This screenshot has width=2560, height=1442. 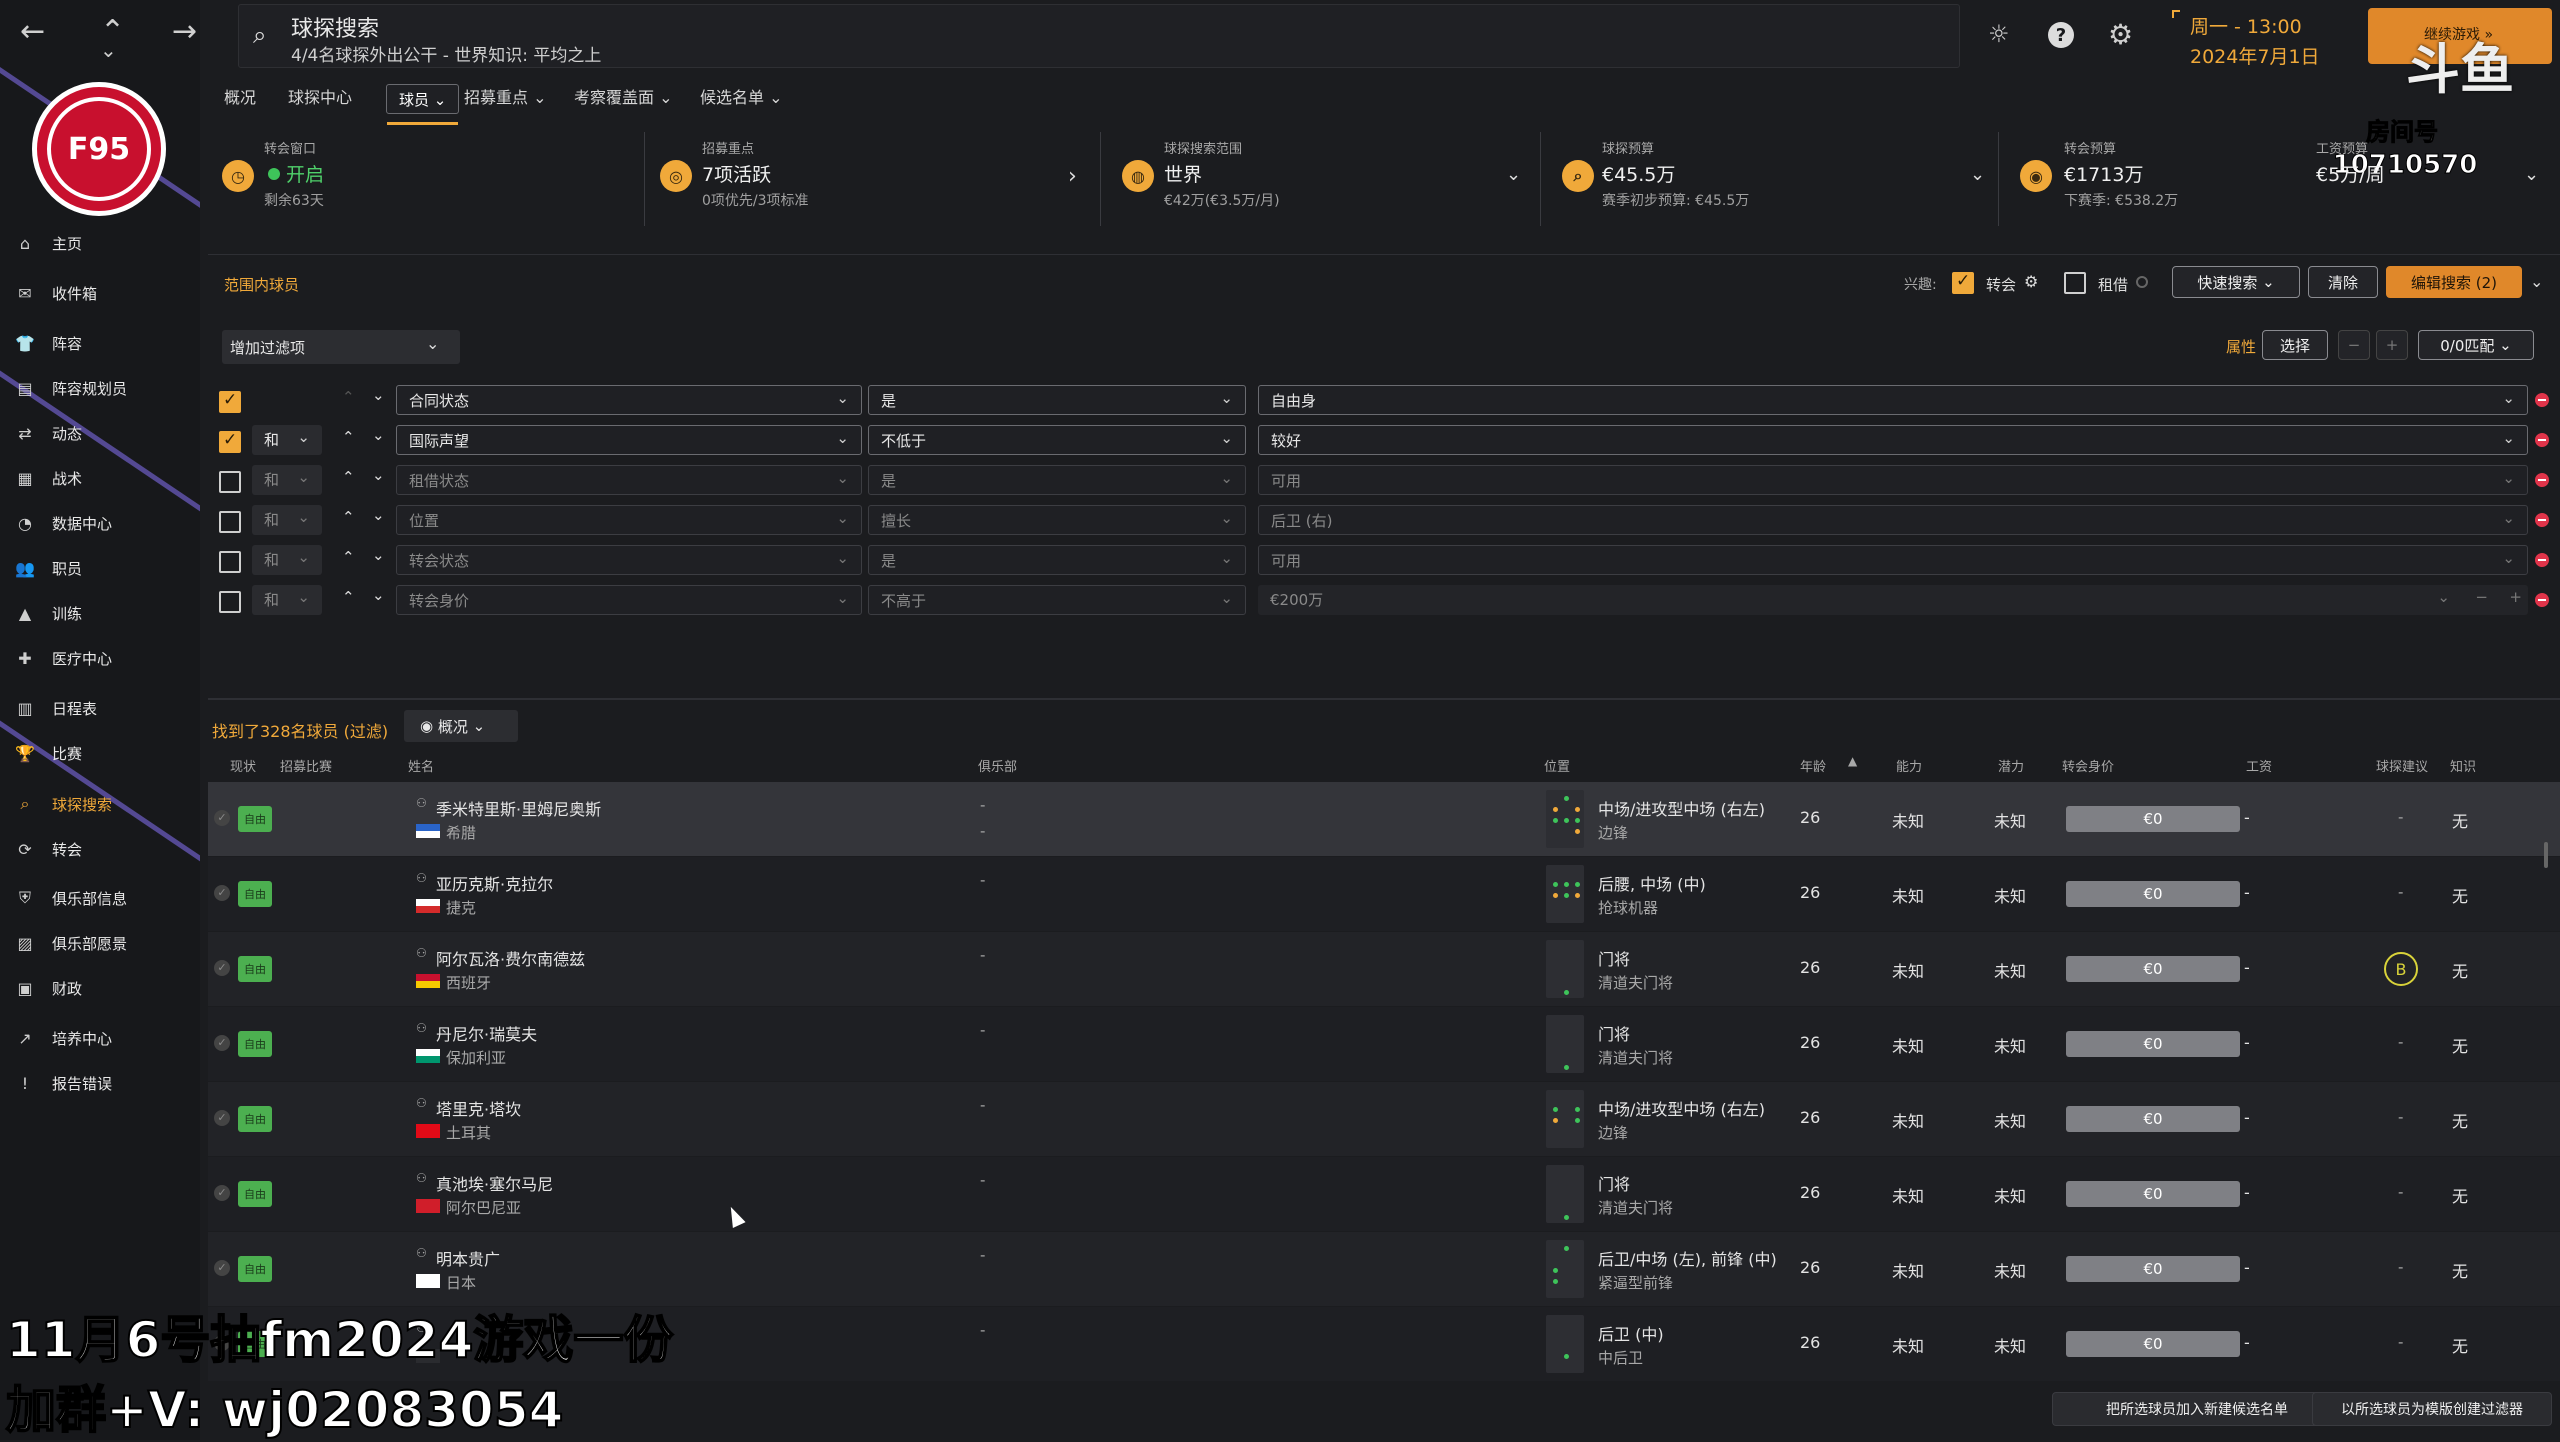 What do you see at coordinates (2392, 345) in the screenshot?
I see `plus-button: +` at bounding box center [2392, 345].